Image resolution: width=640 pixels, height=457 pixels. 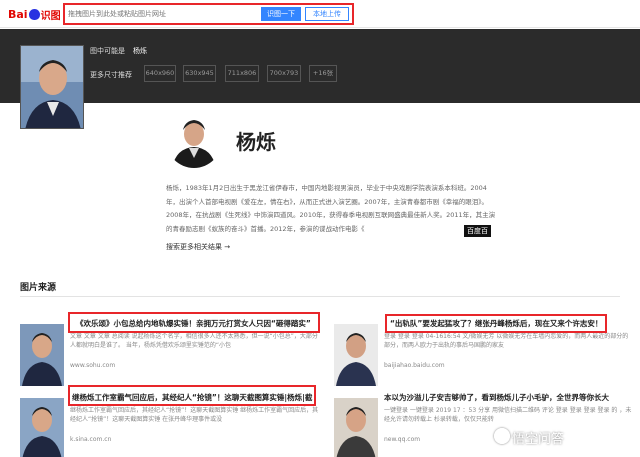 What do you see at coordinates (38, 288) in the screenshot?
I see `section-title: 图片来源` at bounding box center [38, 288].